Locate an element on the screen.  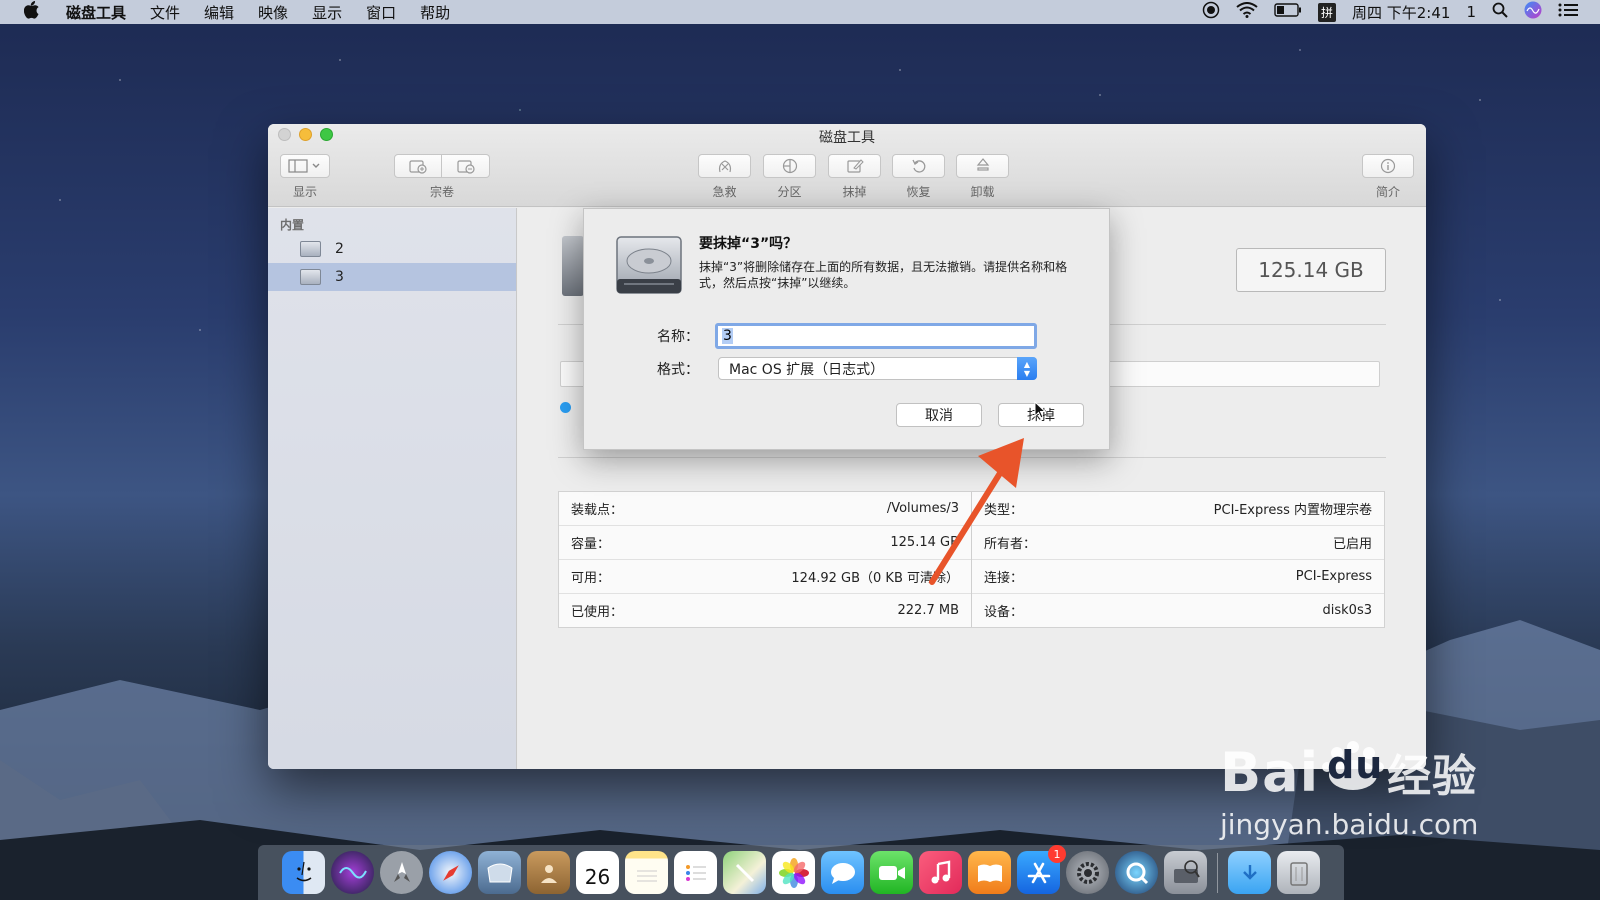
view-toggle-button is located at coordinates (305, 166).